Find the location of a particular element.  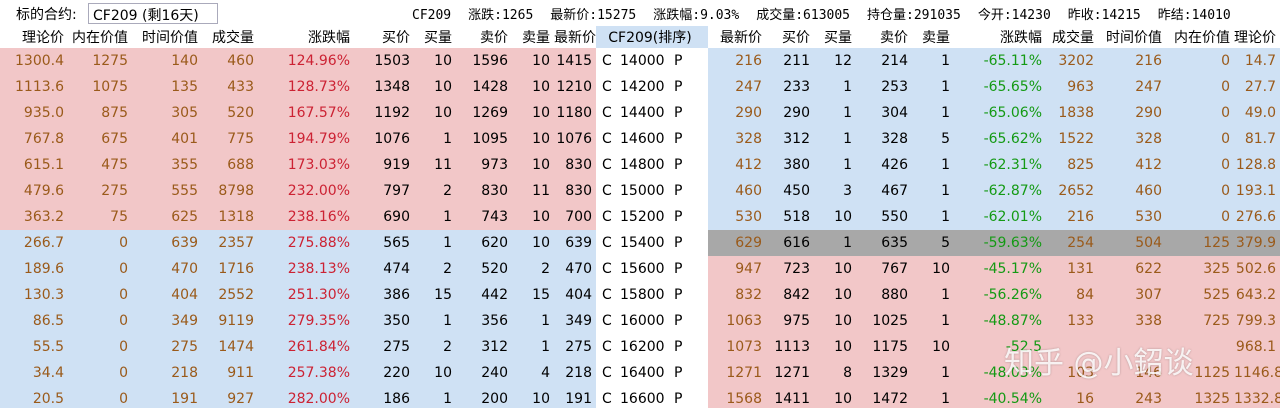

put-cell: -52.5 is located at coordinates (1000, 347).